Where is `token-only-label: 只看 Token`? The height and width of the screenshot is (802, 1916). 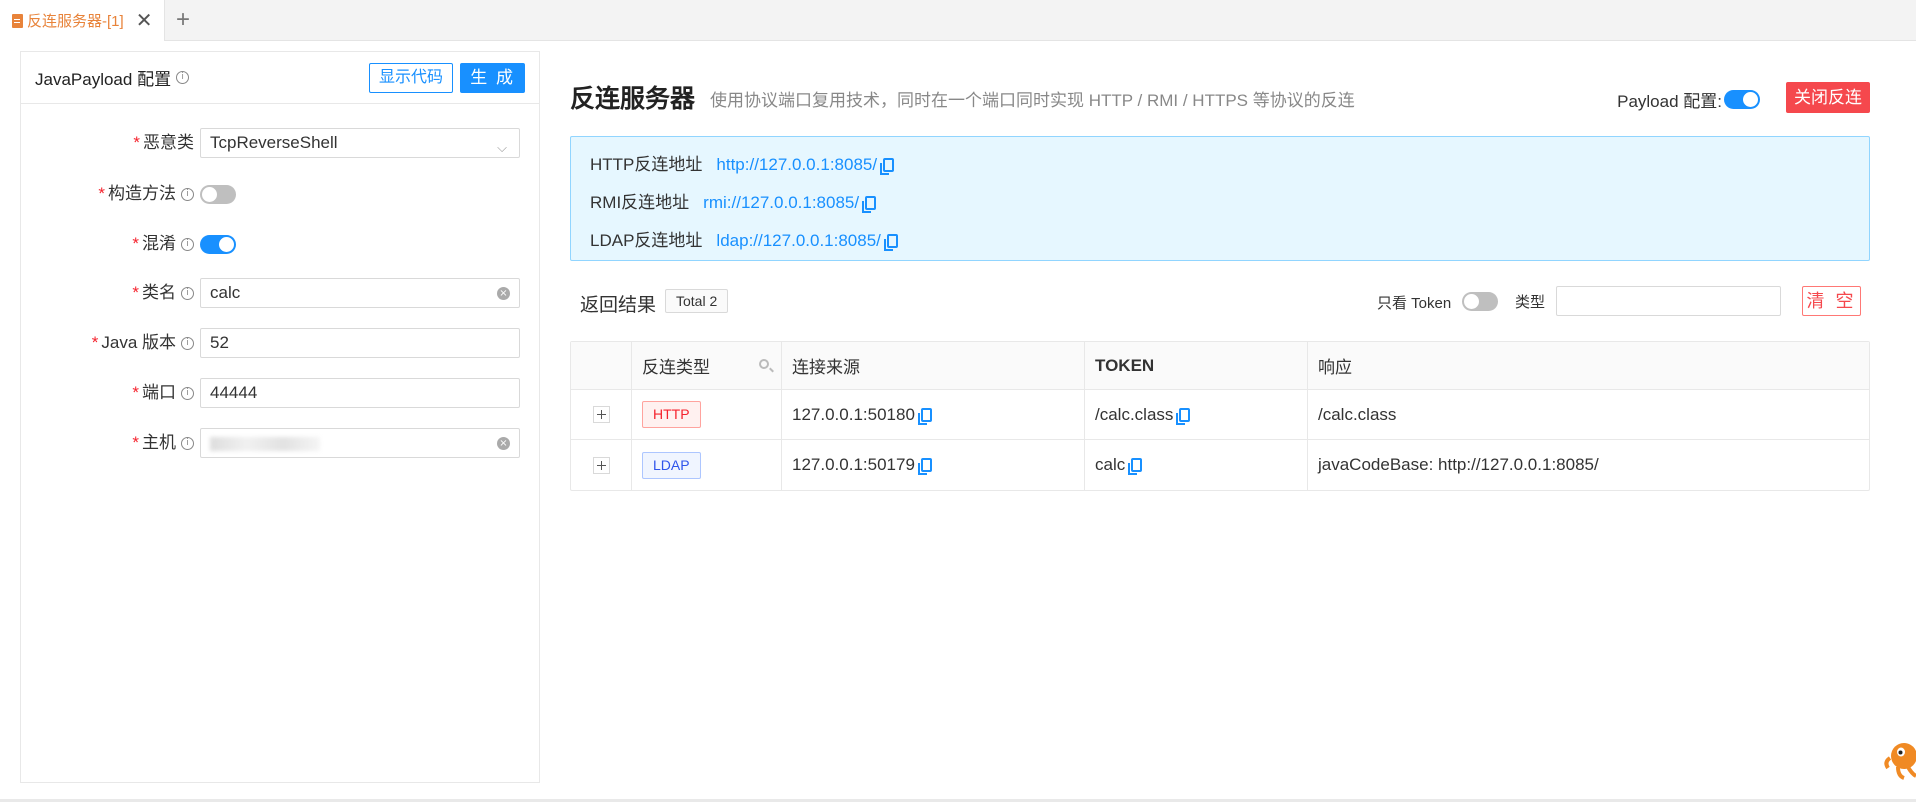
token-only-label: 只看 Token is located at coordinates (1414, 303).